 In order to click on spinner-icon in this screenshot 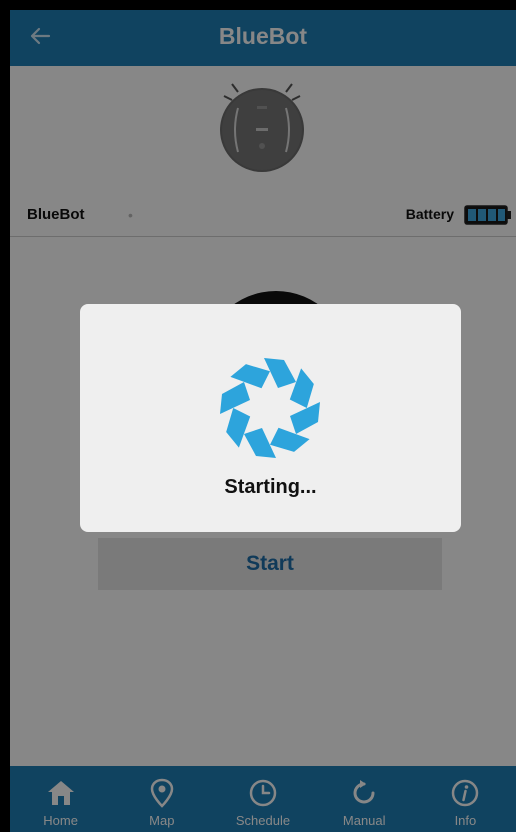, I will do `click(270, 408)`.